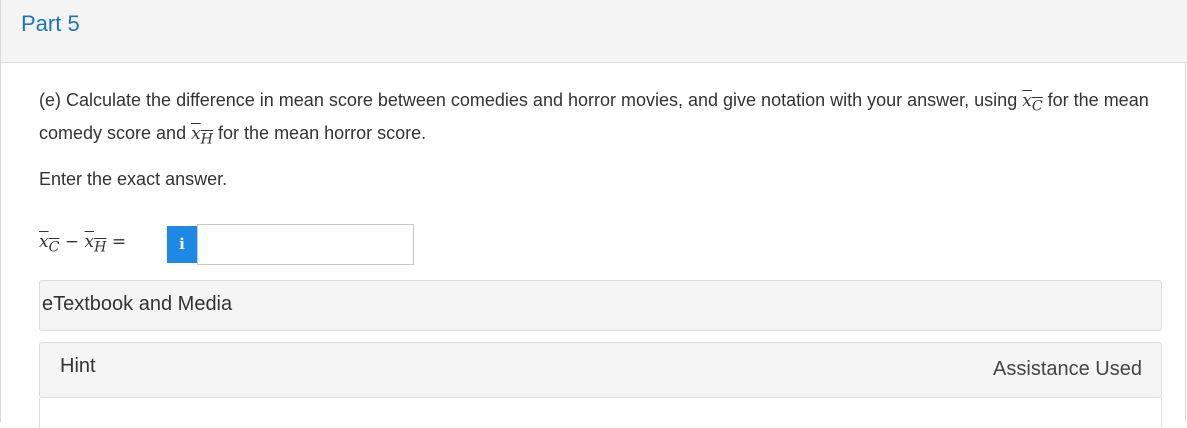 This screenshot has height=428, width=1187. Describe the element at coordinates (1067, 369) in the screenshot. I see `assistance-used-label: Assistance Used` at that location.